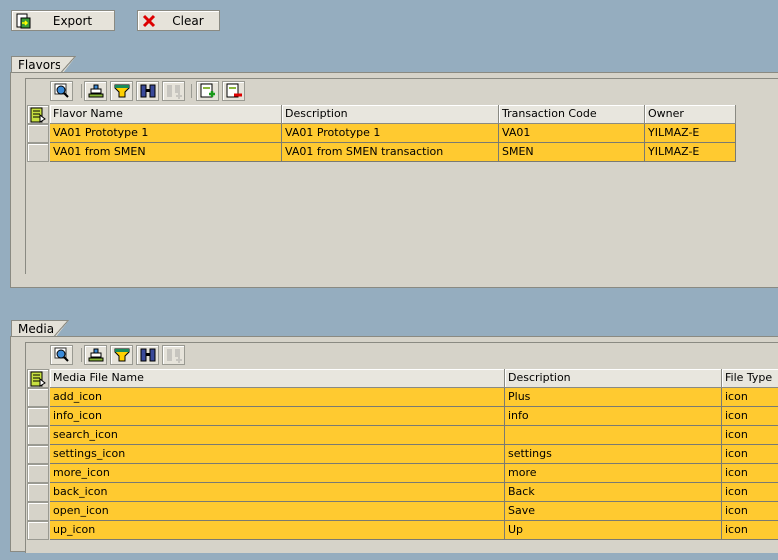 The height and width of the screenshot is (560, 778). Describe the element at coordinates (72, 20) in the screenshot. I see `export-label: Export` at that location.